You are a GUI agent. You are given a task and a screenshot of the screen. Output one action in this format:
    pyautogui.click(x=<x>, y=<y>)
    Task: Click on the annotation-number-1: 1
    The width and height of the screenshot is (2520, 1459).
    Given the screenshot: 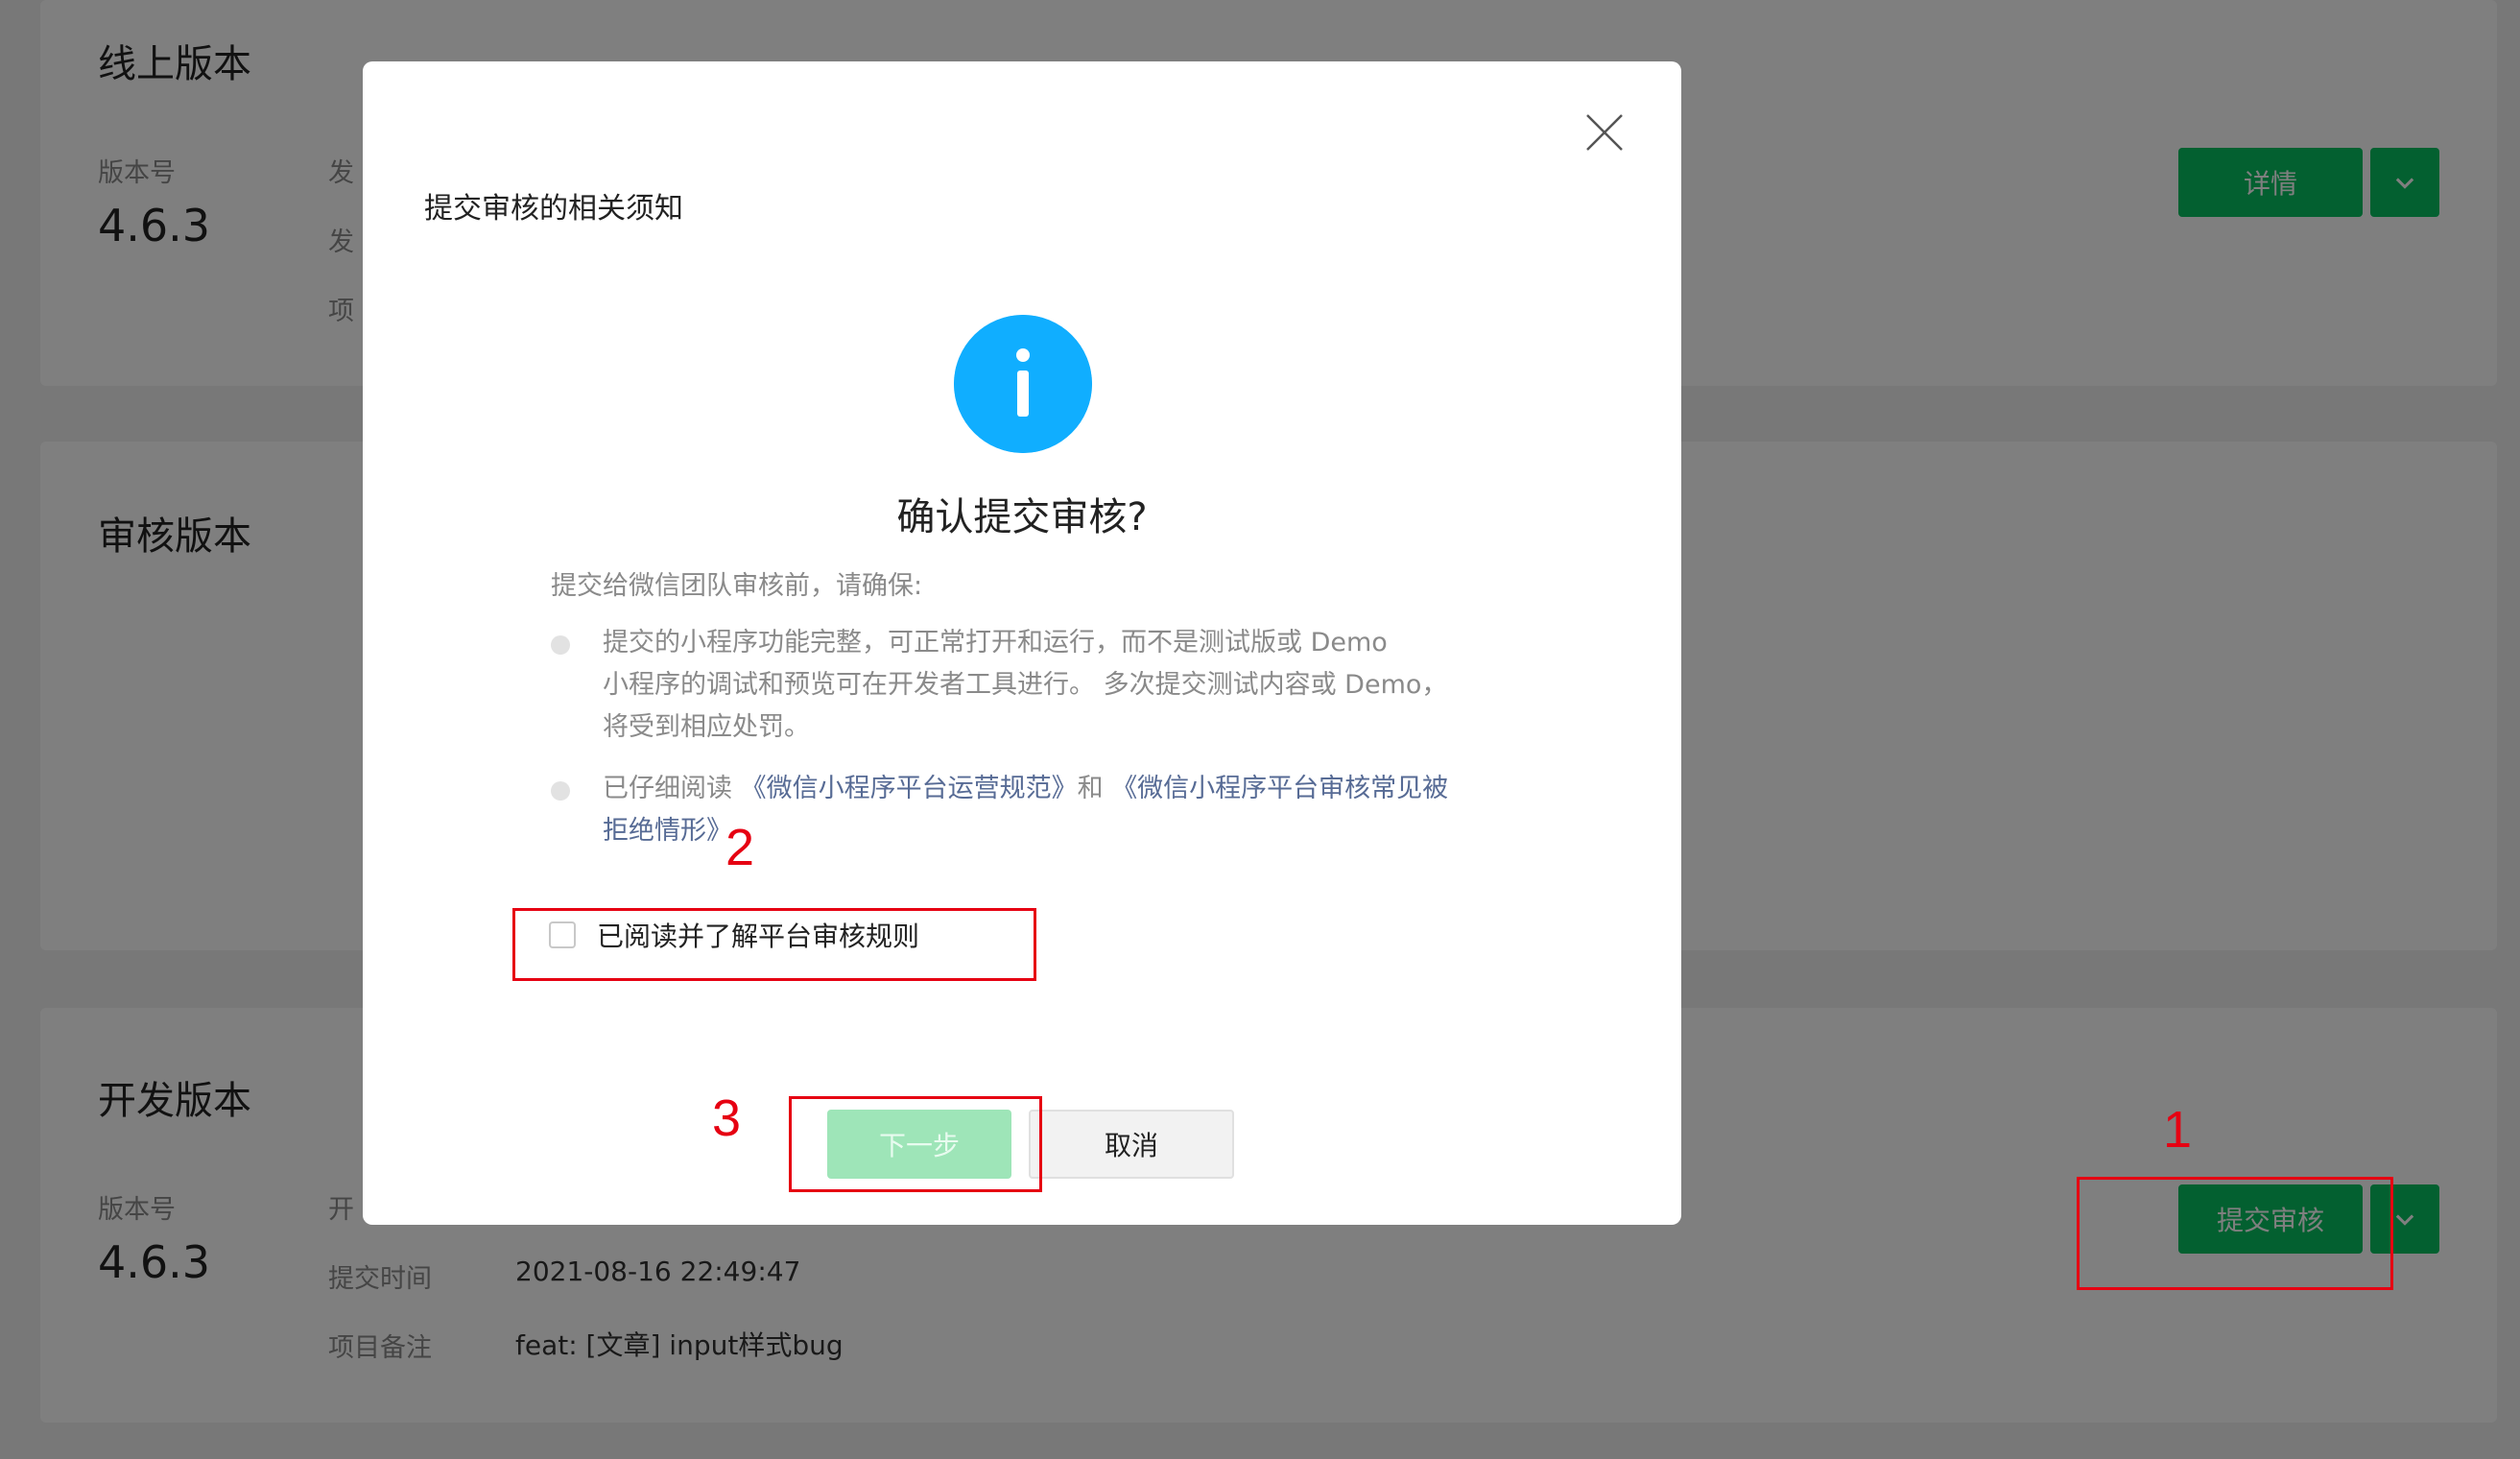 What is the action you would take?
    pyautogui.click(x=2178, y=1130)
    